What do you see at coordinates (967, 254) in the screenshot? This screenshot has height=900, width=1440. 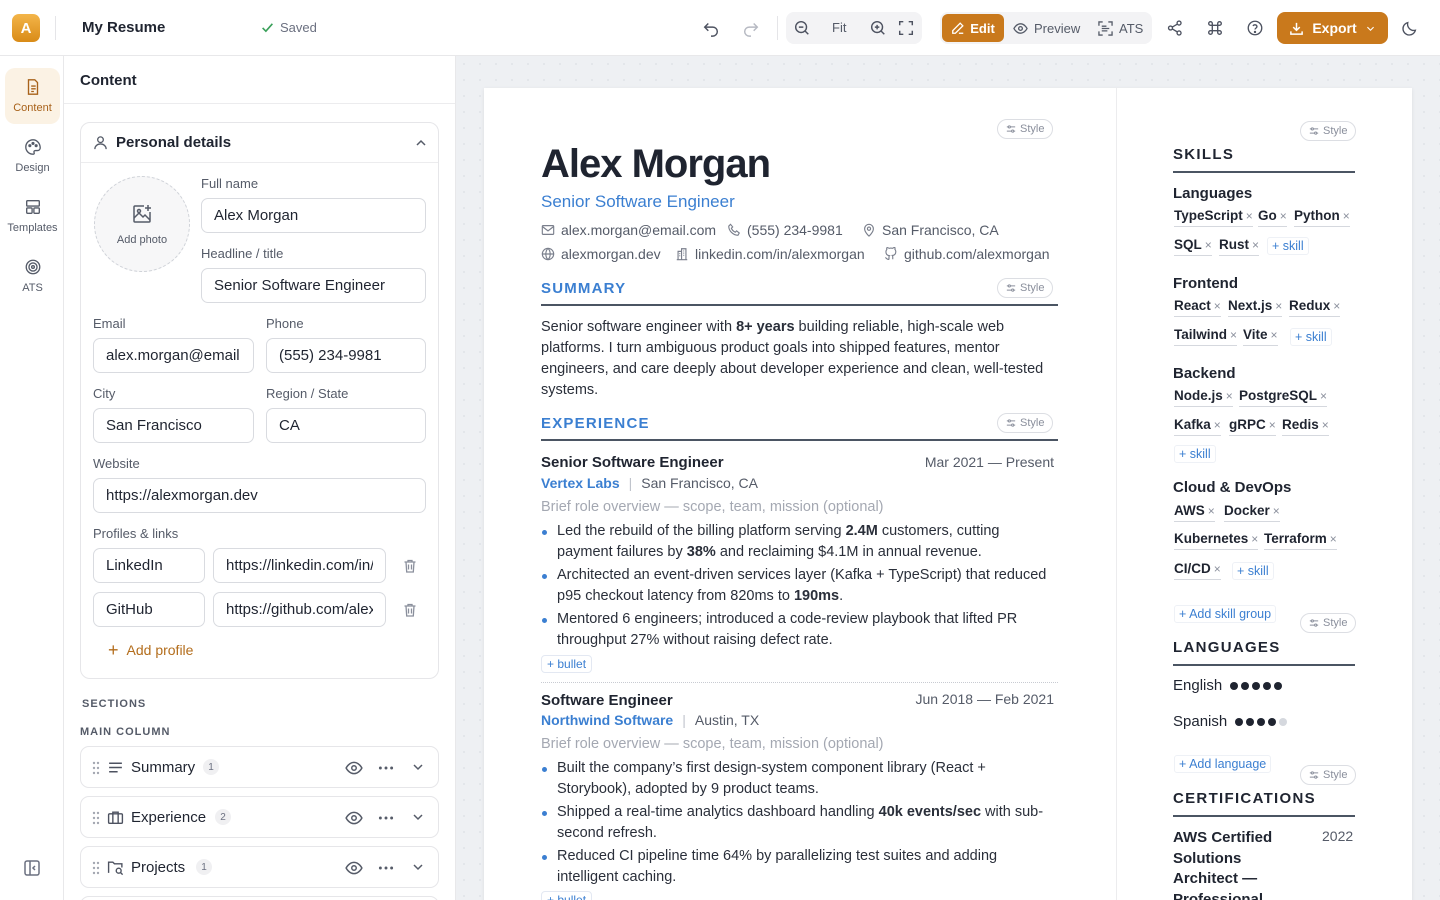 I see `contact-github: github.com/alexmorgan` at bounding box center [967, 254].